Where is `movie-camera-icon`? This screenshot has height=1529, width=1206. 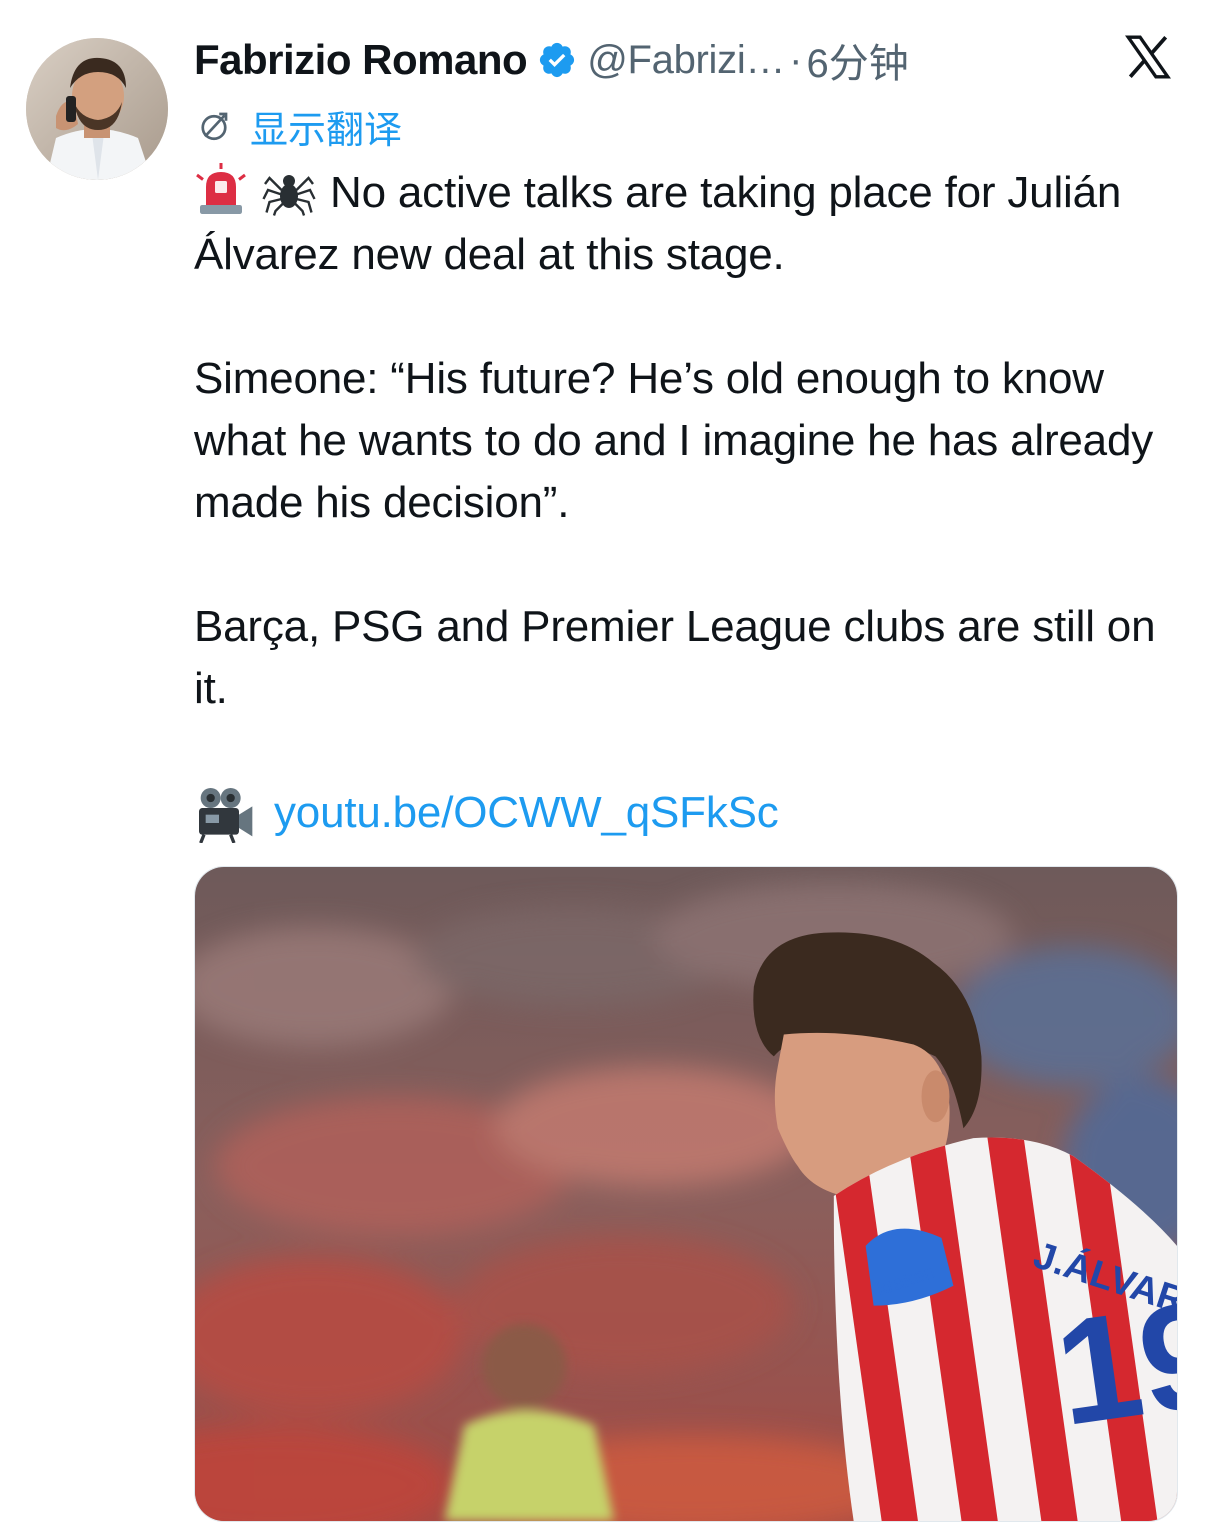 movie-camera-icon is located at coordinates (224, 813).